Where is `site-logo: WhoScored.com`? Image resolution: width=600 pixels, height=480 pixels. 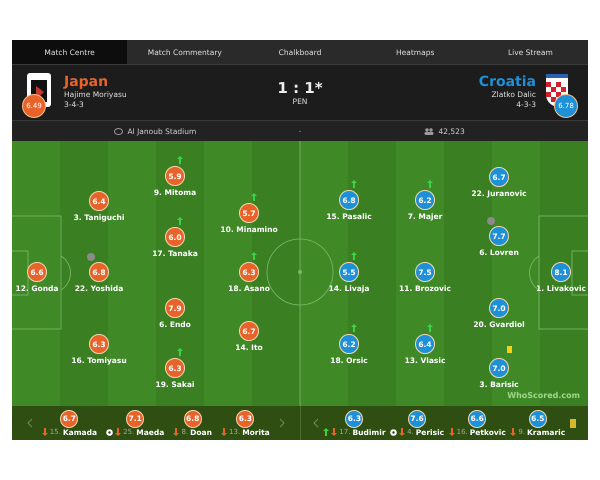 site-logo: WhoScored.com is located at coordinates (543, 395).